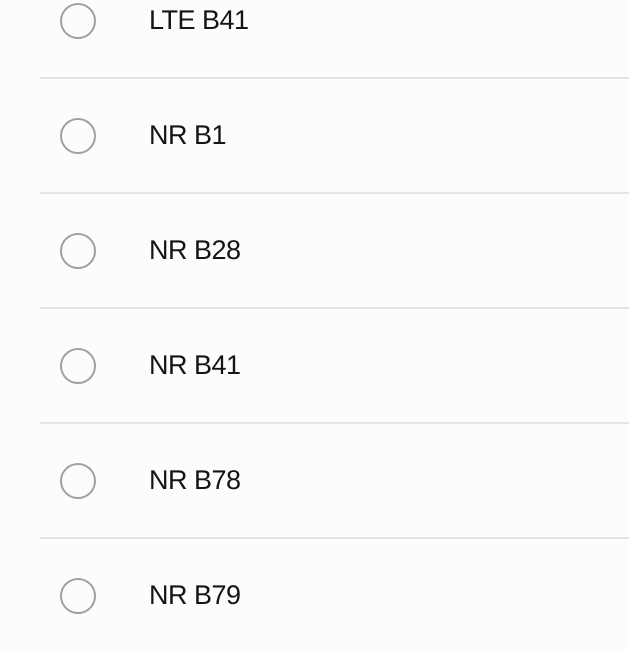 This screenshot has width=629, height=650. Describe the element at coordinates (195, 250) in the screenshot. I see `band-label: NR B28` at that location.